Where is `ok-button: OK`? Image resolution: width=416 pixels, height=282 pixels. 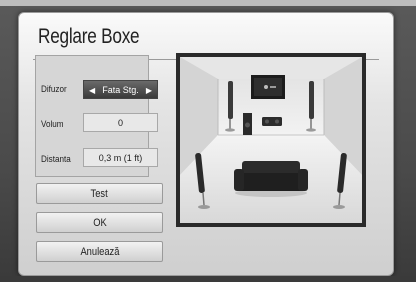
ok-button: OK is located at coordinates (99, 222).